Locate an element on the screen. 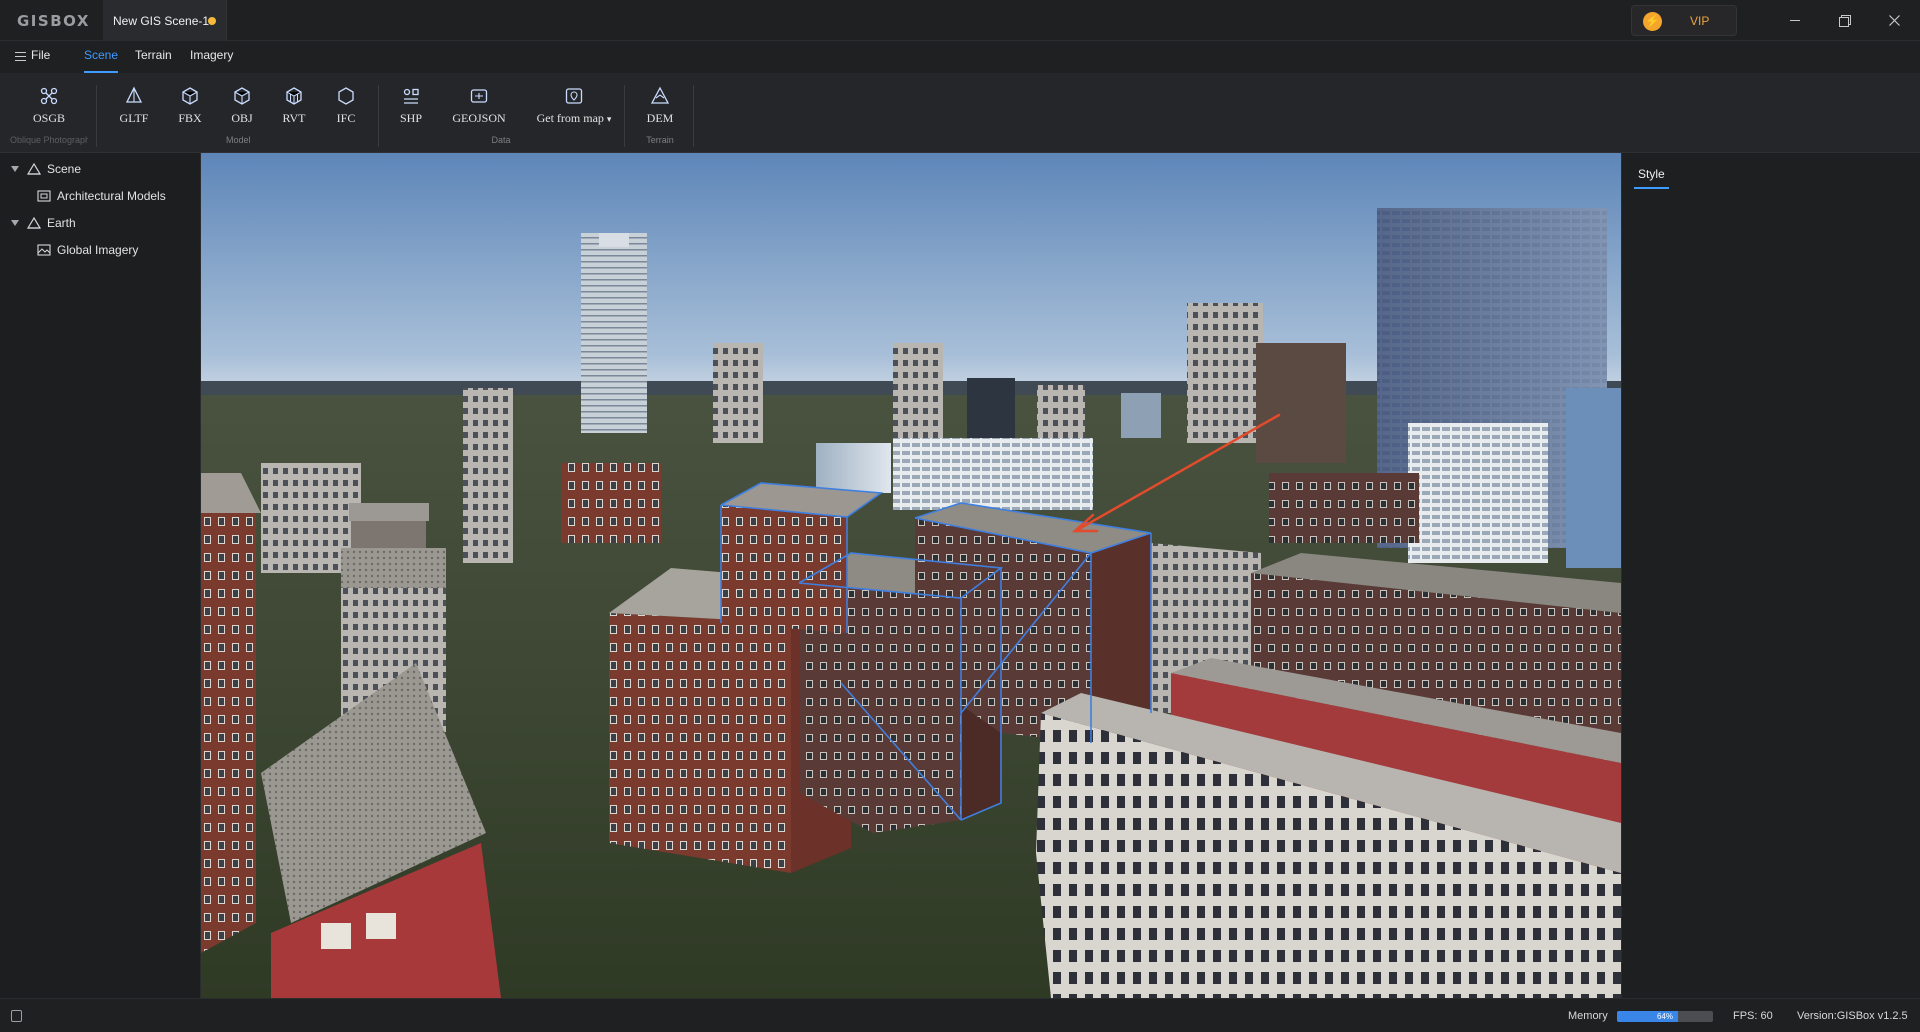  restore-button is located at coordinates (1845, 20).